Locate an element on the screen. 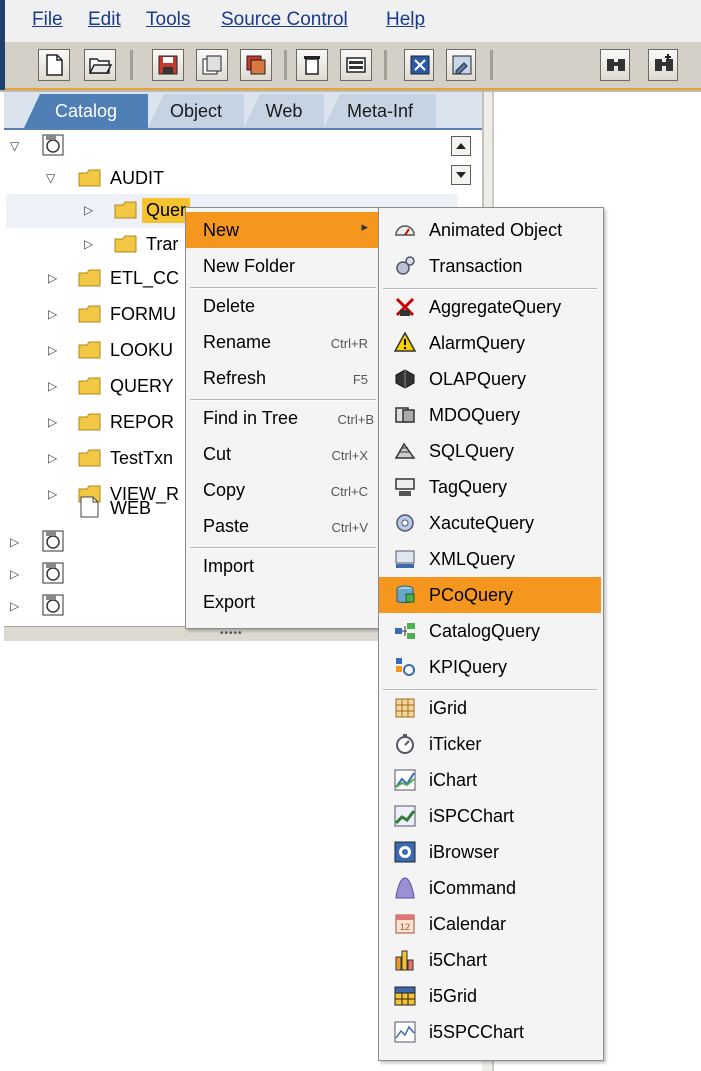 The width and height of the screenshot is (701, 1071). menu-item-new-folder: New Folder is located at coordinates (283, 266).